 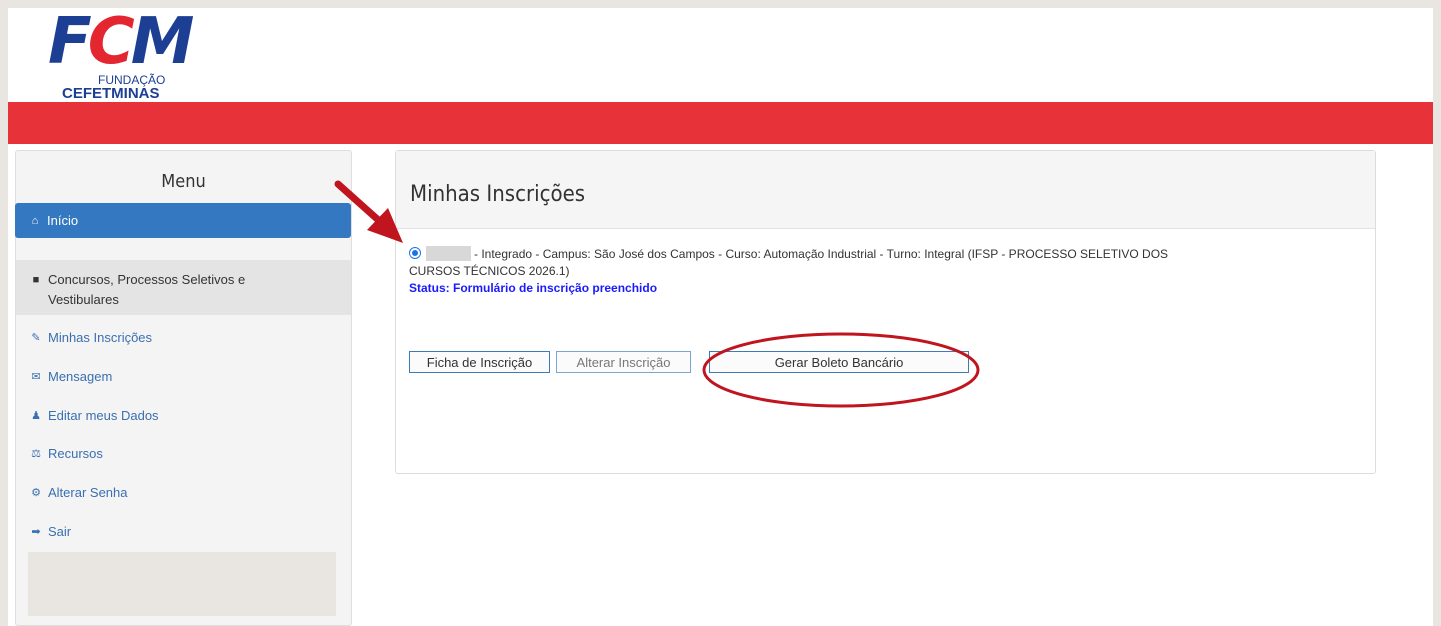 What do you see at coordinates (88, 492) in the screenshot?
I see `sidebar-item-label: Alterar Senha` at bounding box center [88, 492].